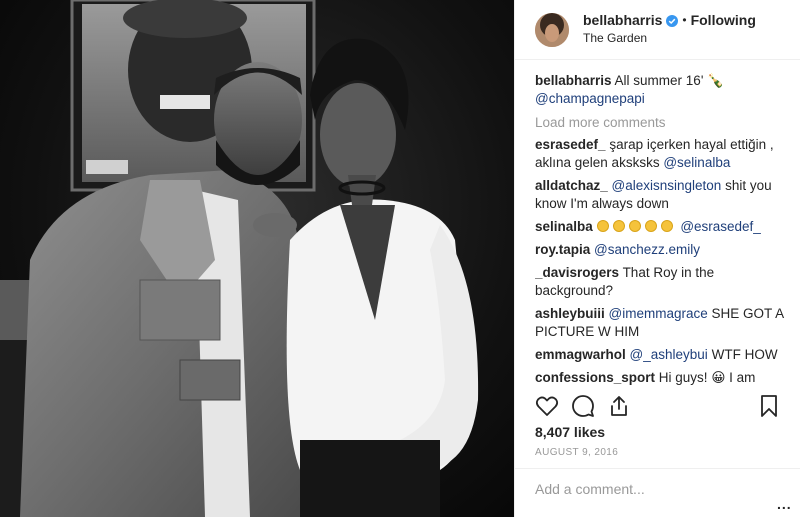  What do you see at coordinates (640, 489) in the screenshot?
I see `add-comment-input` at bounding box center [640, 489].